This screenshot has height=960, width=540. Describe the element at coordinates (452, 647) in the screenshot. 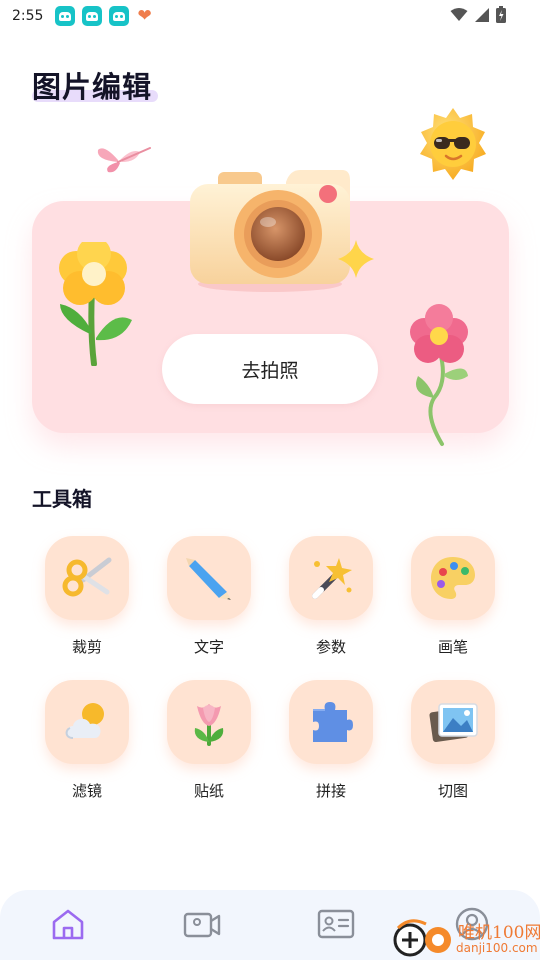

I see `tool-label: 画笔` at that location.